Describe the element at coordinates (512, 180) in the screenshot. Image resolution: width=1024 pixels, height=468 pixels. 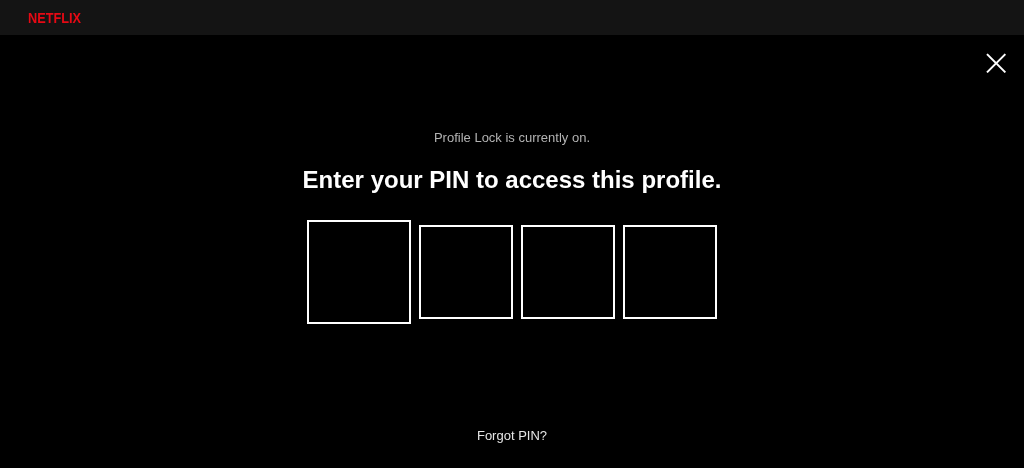
I see `pin-heading: Enter your PIN to access this profile.` at that location.